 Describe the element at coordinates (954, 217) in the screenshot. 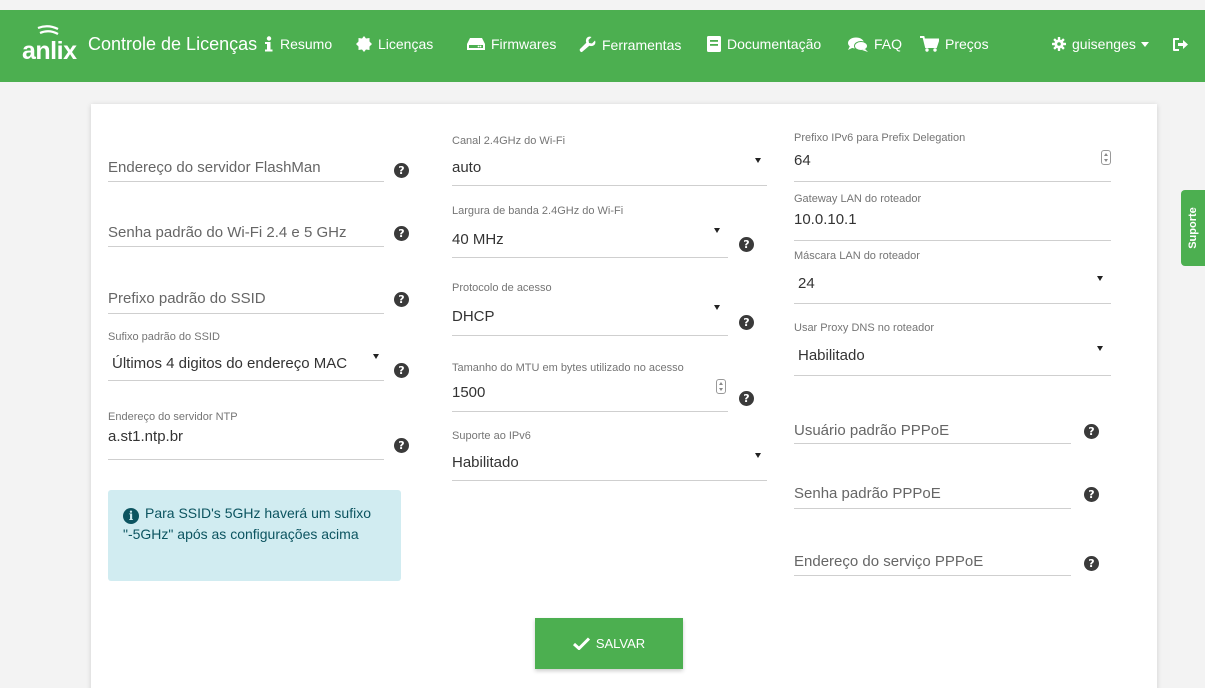

I see `lan-gateway-field: Gateway LAN do roteador 10.0.10.1` at that location.